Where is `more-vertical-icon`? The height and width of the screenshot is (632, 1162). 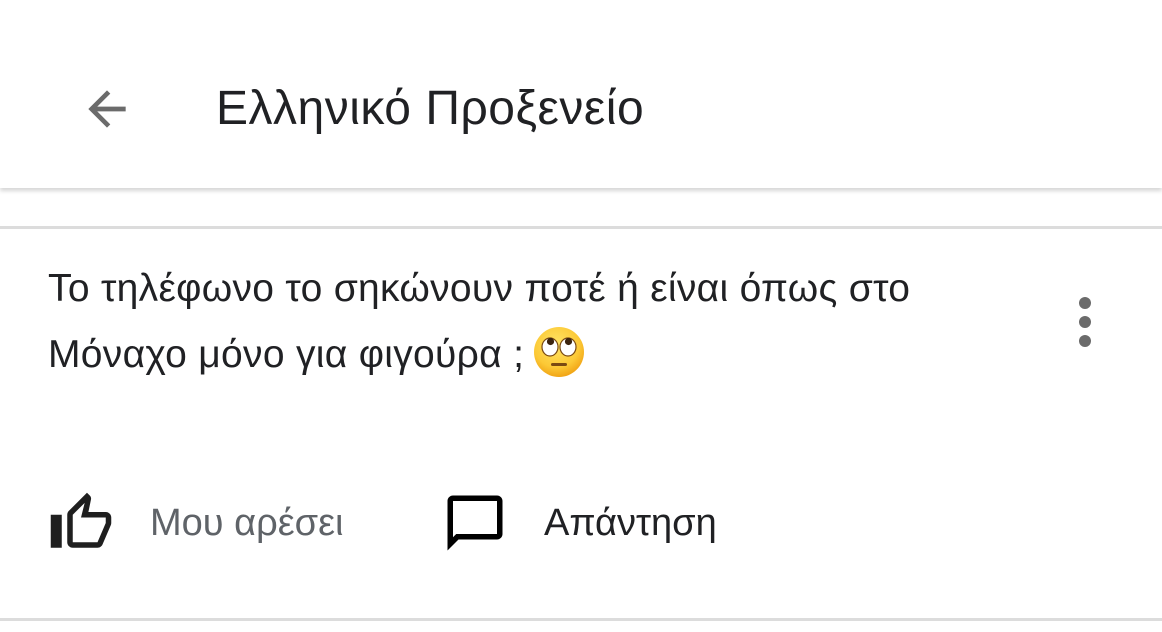
more-vertical-icon is located at coordinates (1085, 322).